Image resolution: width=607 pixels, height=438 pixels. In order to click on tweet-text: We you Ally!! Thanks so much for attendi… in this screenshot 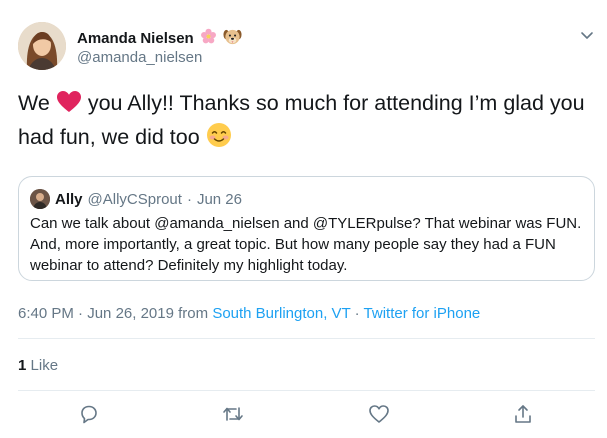, I will do `click(303, 122)`.